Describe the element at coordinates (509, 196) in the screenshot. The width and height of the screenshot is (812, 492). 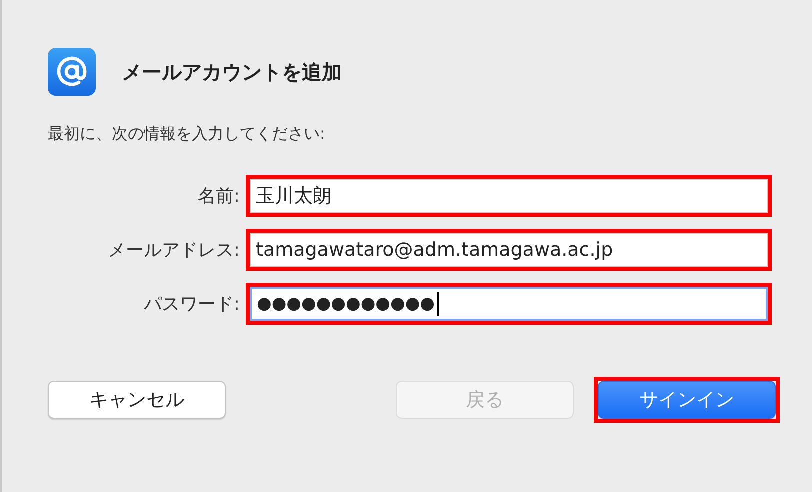
I see `input-field: 玉川太朗` at that location.